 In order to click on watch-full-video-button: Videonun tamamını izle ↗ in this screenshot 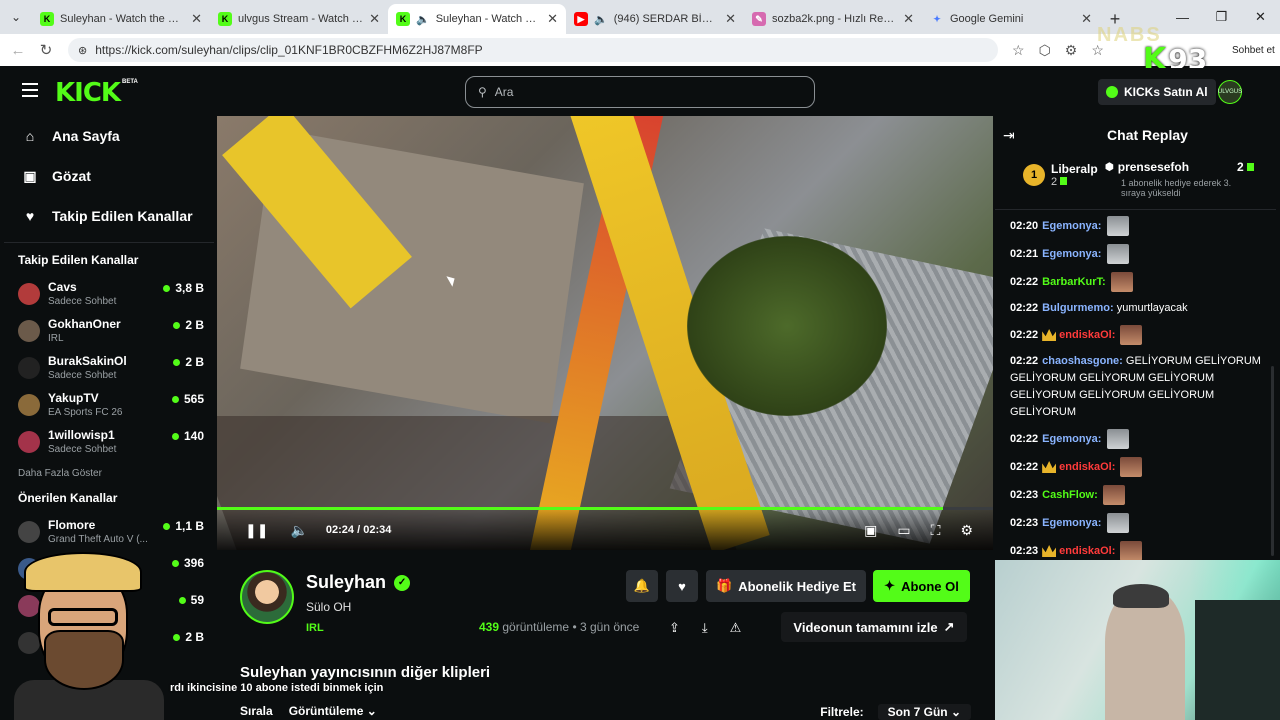, I will do `click(874, 627)`.